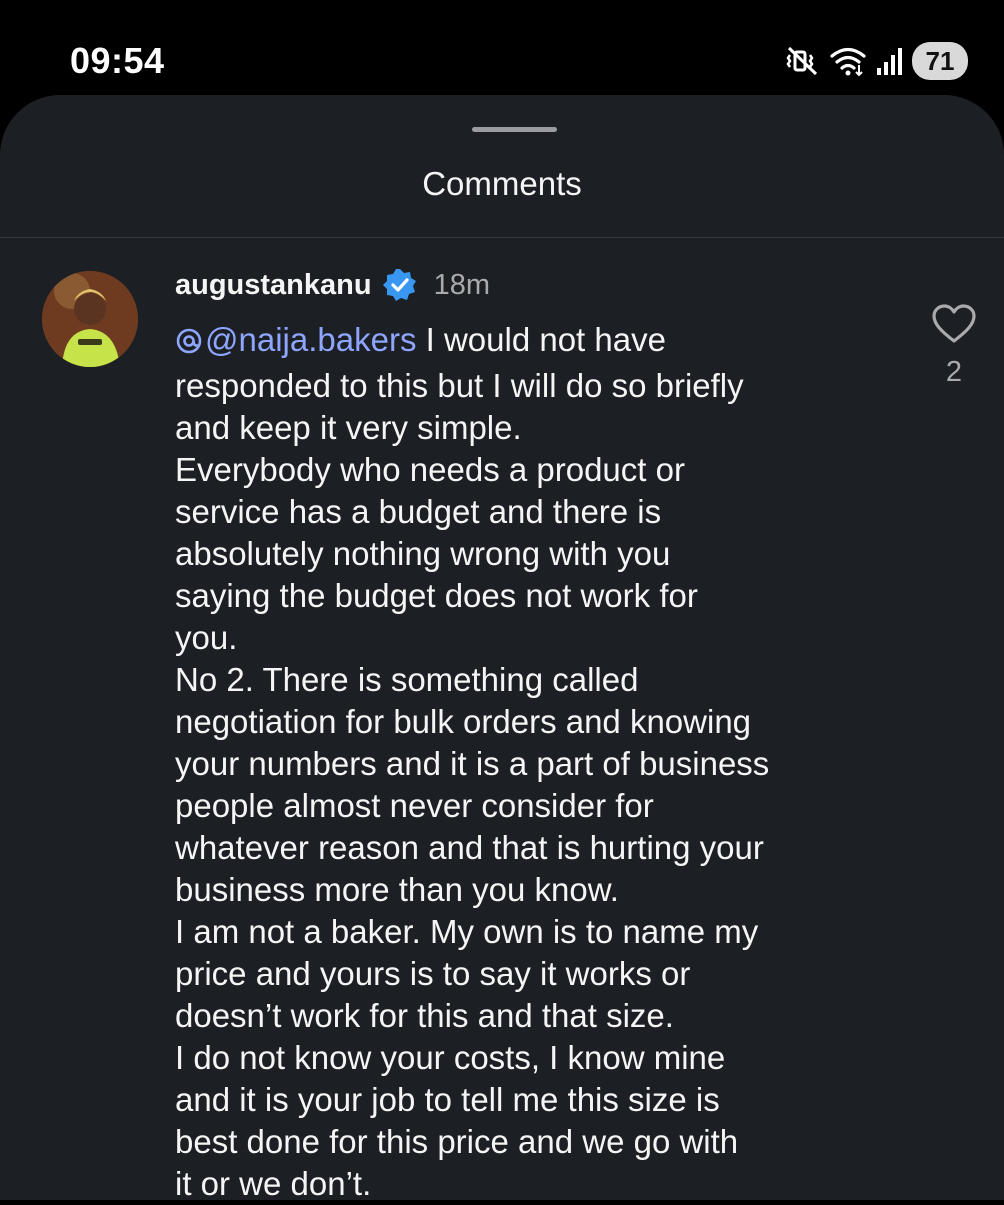 Image resolution: width=1004 pixels, height=1205 pixels. What do you see at coordinates (457, 1141) in the screenshot?
I see `comment-line: best done for this price and we go with` at bounding box center [457, 1141].